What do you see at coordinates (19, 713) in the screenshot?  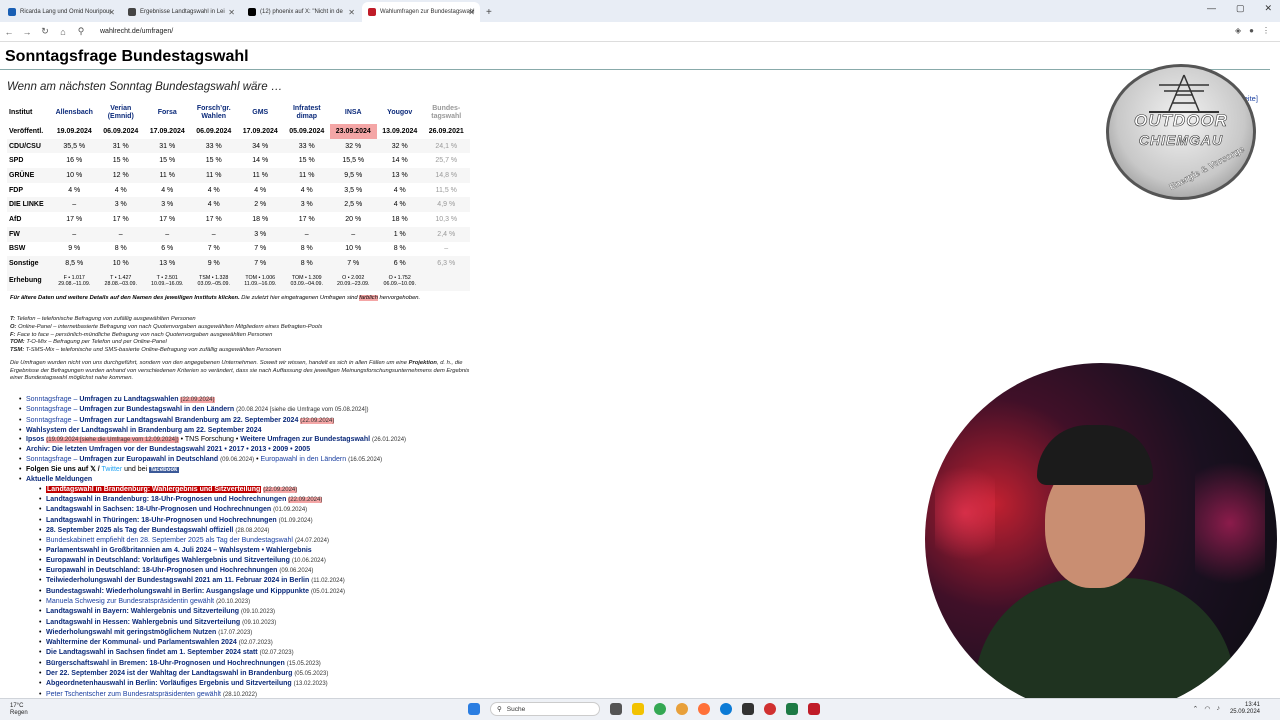 I see `weather-text: Regen` at bounding box center [19, 713].